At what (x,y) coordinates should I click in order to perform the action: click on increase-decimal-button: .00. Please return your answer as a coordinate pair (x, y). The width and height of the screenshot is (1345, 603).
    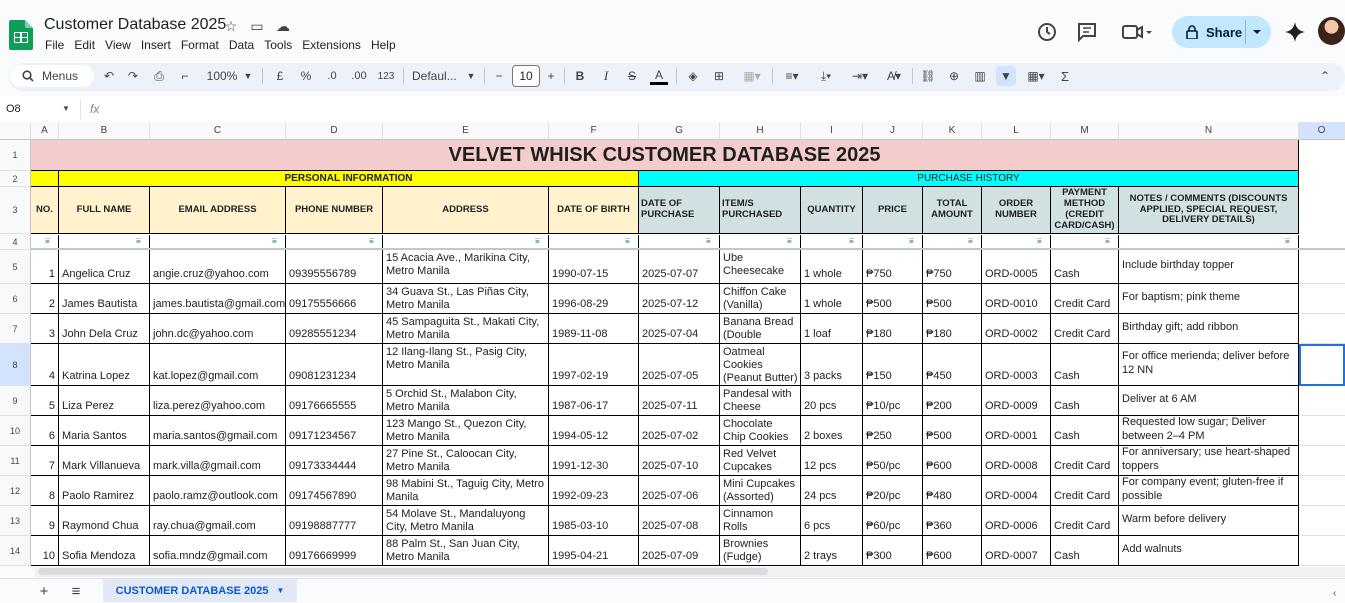
    Looking at the image, I should click on (359, 76).